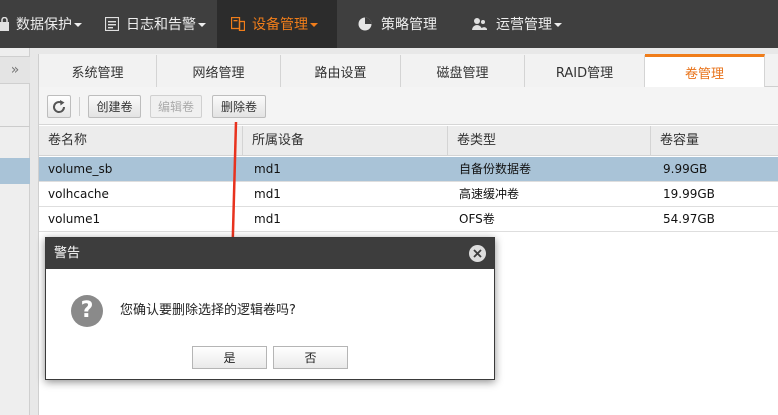 This screenshot has width=778, height=415. Describe the element at coordinates (15, 126) in the screenshot. I see `divider` at that location.